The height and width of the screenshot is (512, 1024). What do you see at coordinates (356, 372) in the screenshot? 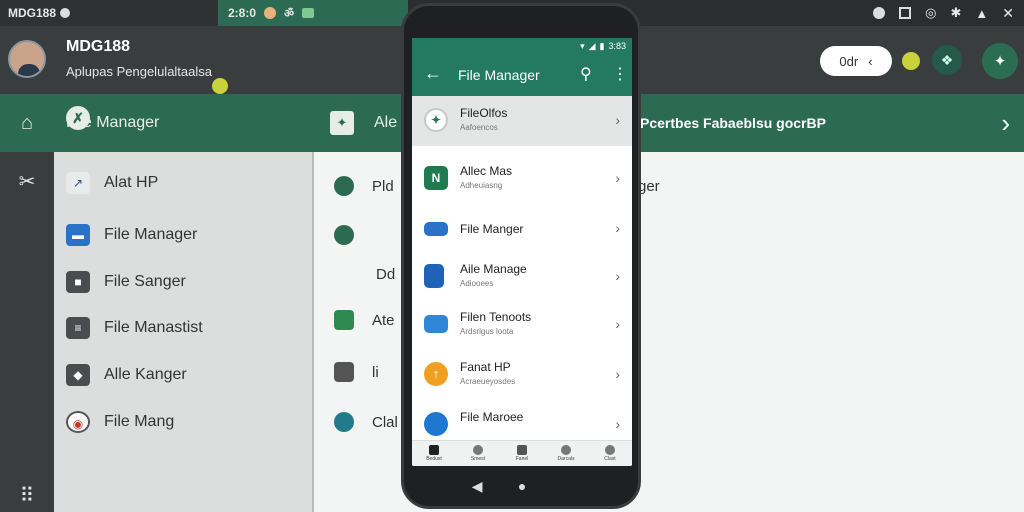
I see `content-item: li` at bounding box center [356, 372].